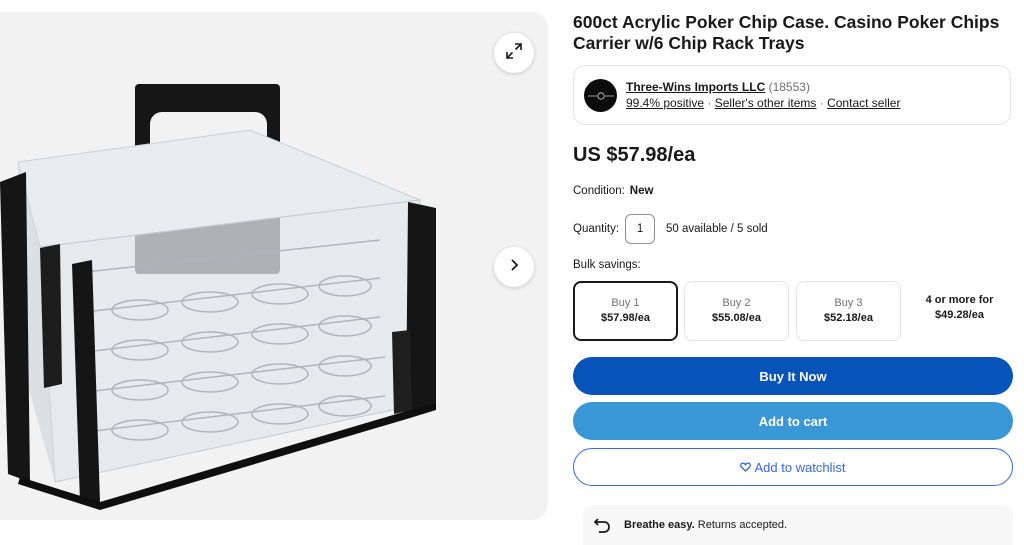 The width and height of the screenshot is (1024, 545). Describe the element at coordinates (602, 525) in the screenshot. I see `return-arrow-icon` at that location.